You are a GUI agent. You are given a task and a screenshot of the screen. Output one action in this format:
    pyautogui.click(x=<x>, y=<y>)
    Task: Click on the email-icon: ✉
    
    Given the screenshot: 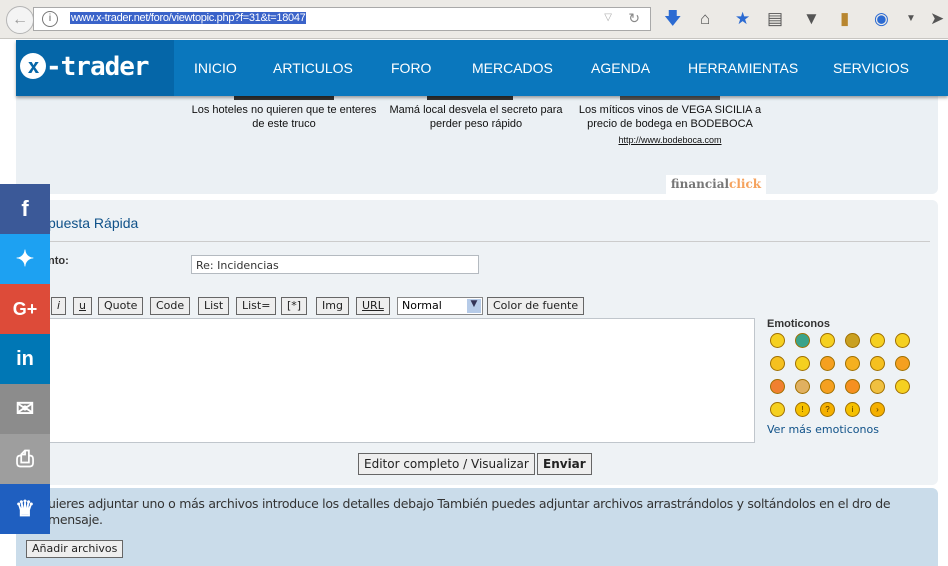 What is the action you would take?
    pyautogui.click(x=25, y=409)
    